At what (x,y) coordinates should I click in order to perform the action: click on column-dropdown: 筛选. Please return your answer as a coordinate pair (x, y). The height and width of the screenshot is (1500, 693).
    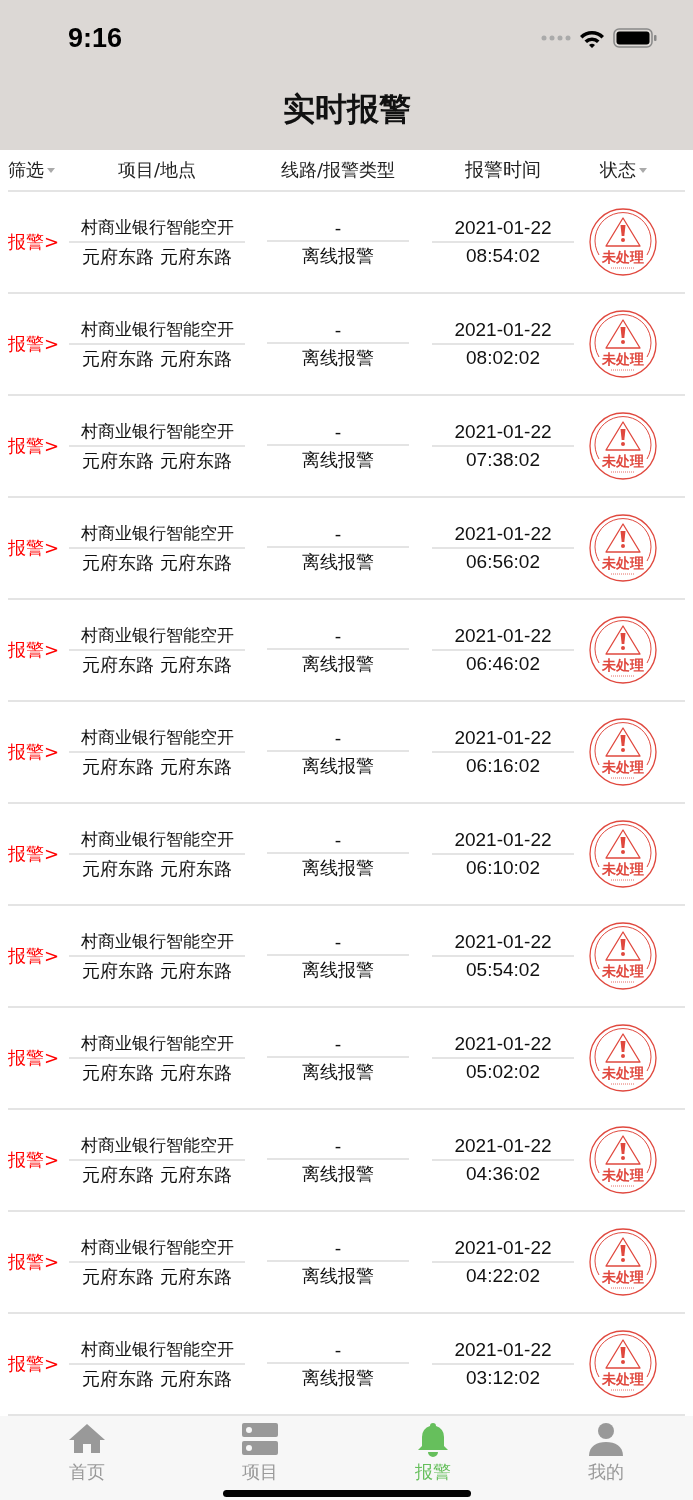
    Looking at the image, I should click on (31, 170).